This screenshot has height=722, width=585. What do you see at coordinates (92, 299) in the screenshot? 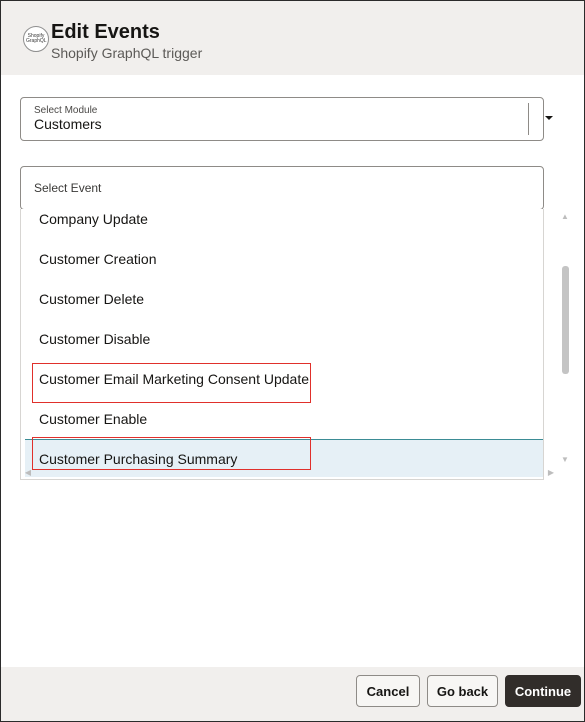
I see `list-item-label: Customer Delete` at bounding box center [92, 299].